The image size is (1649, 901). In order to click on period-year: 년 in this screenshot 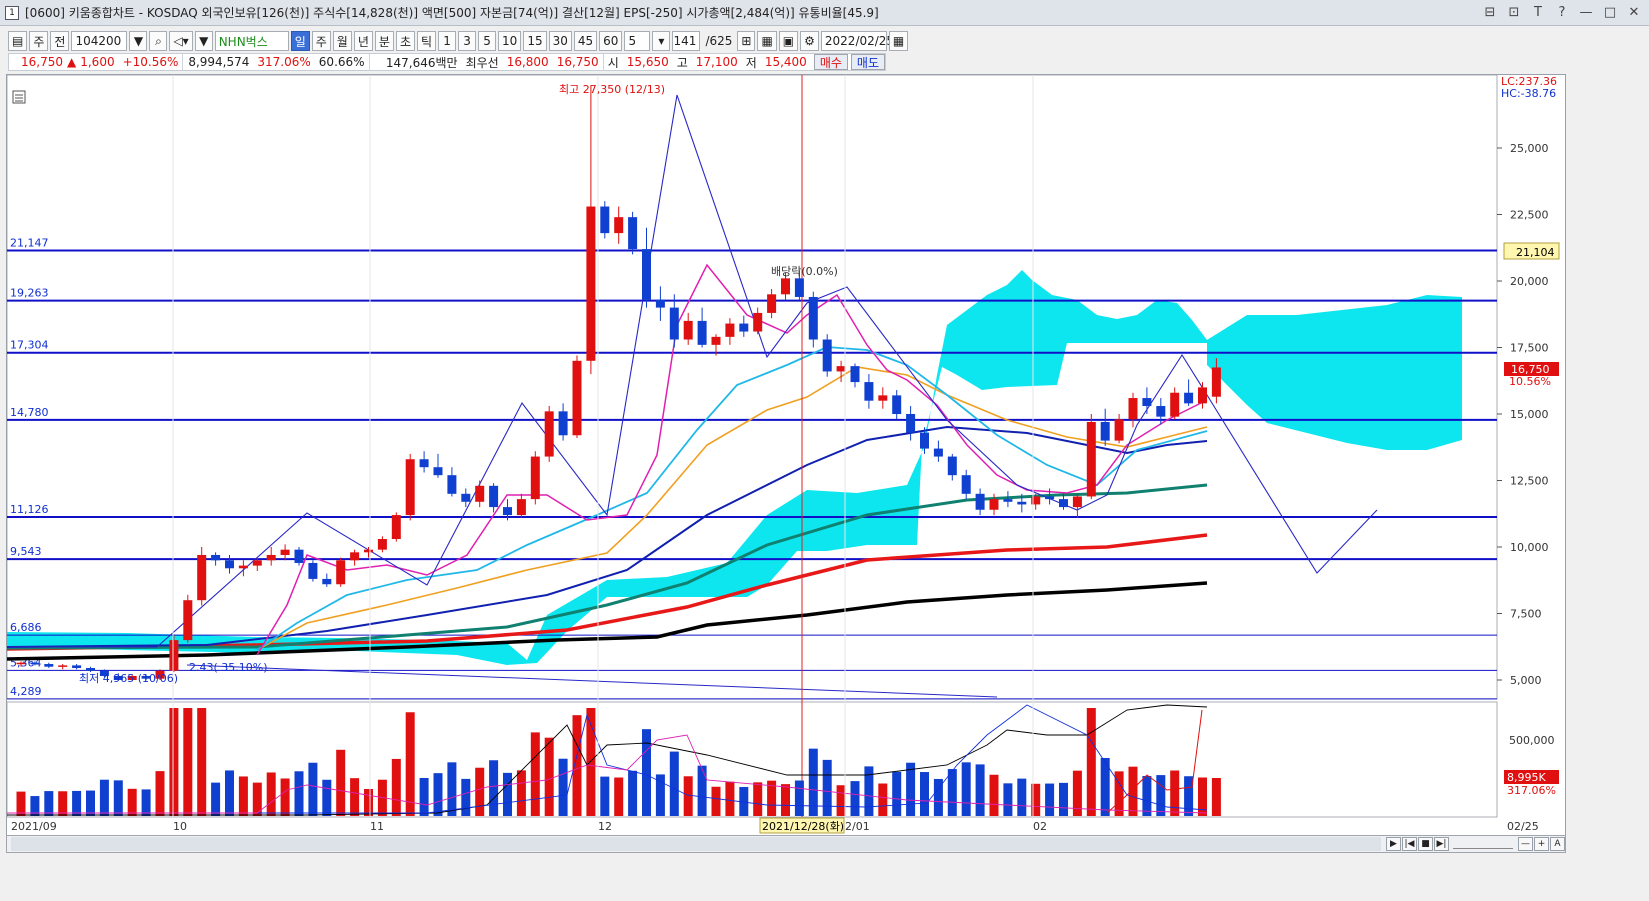, I will do `click(363, 41)`.